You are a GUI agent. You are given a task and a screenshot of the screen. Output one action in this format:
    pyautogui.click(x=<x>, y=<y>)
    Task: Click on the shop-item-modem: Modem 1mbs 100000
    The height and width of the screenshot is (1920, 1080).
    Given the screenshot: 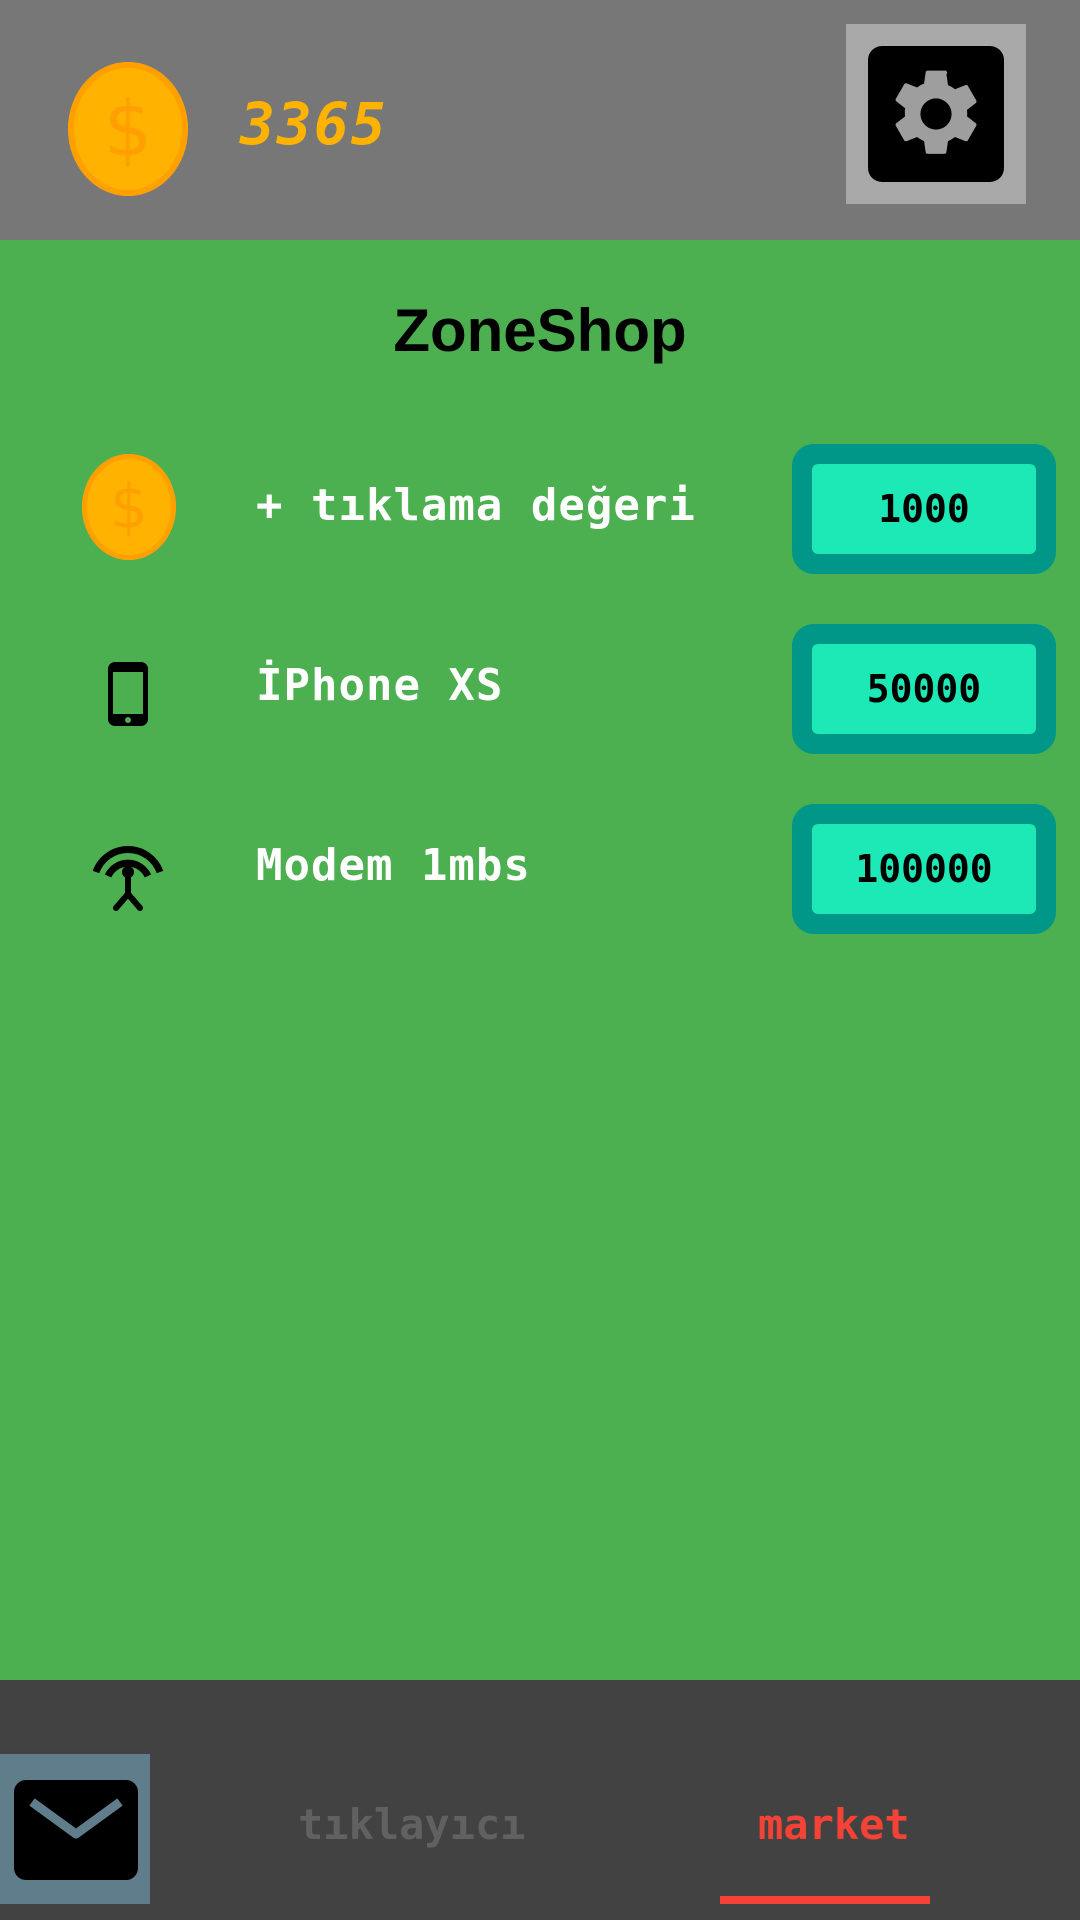 What is the action you would take?
    pyautogui.click(x=540, y=869)
    